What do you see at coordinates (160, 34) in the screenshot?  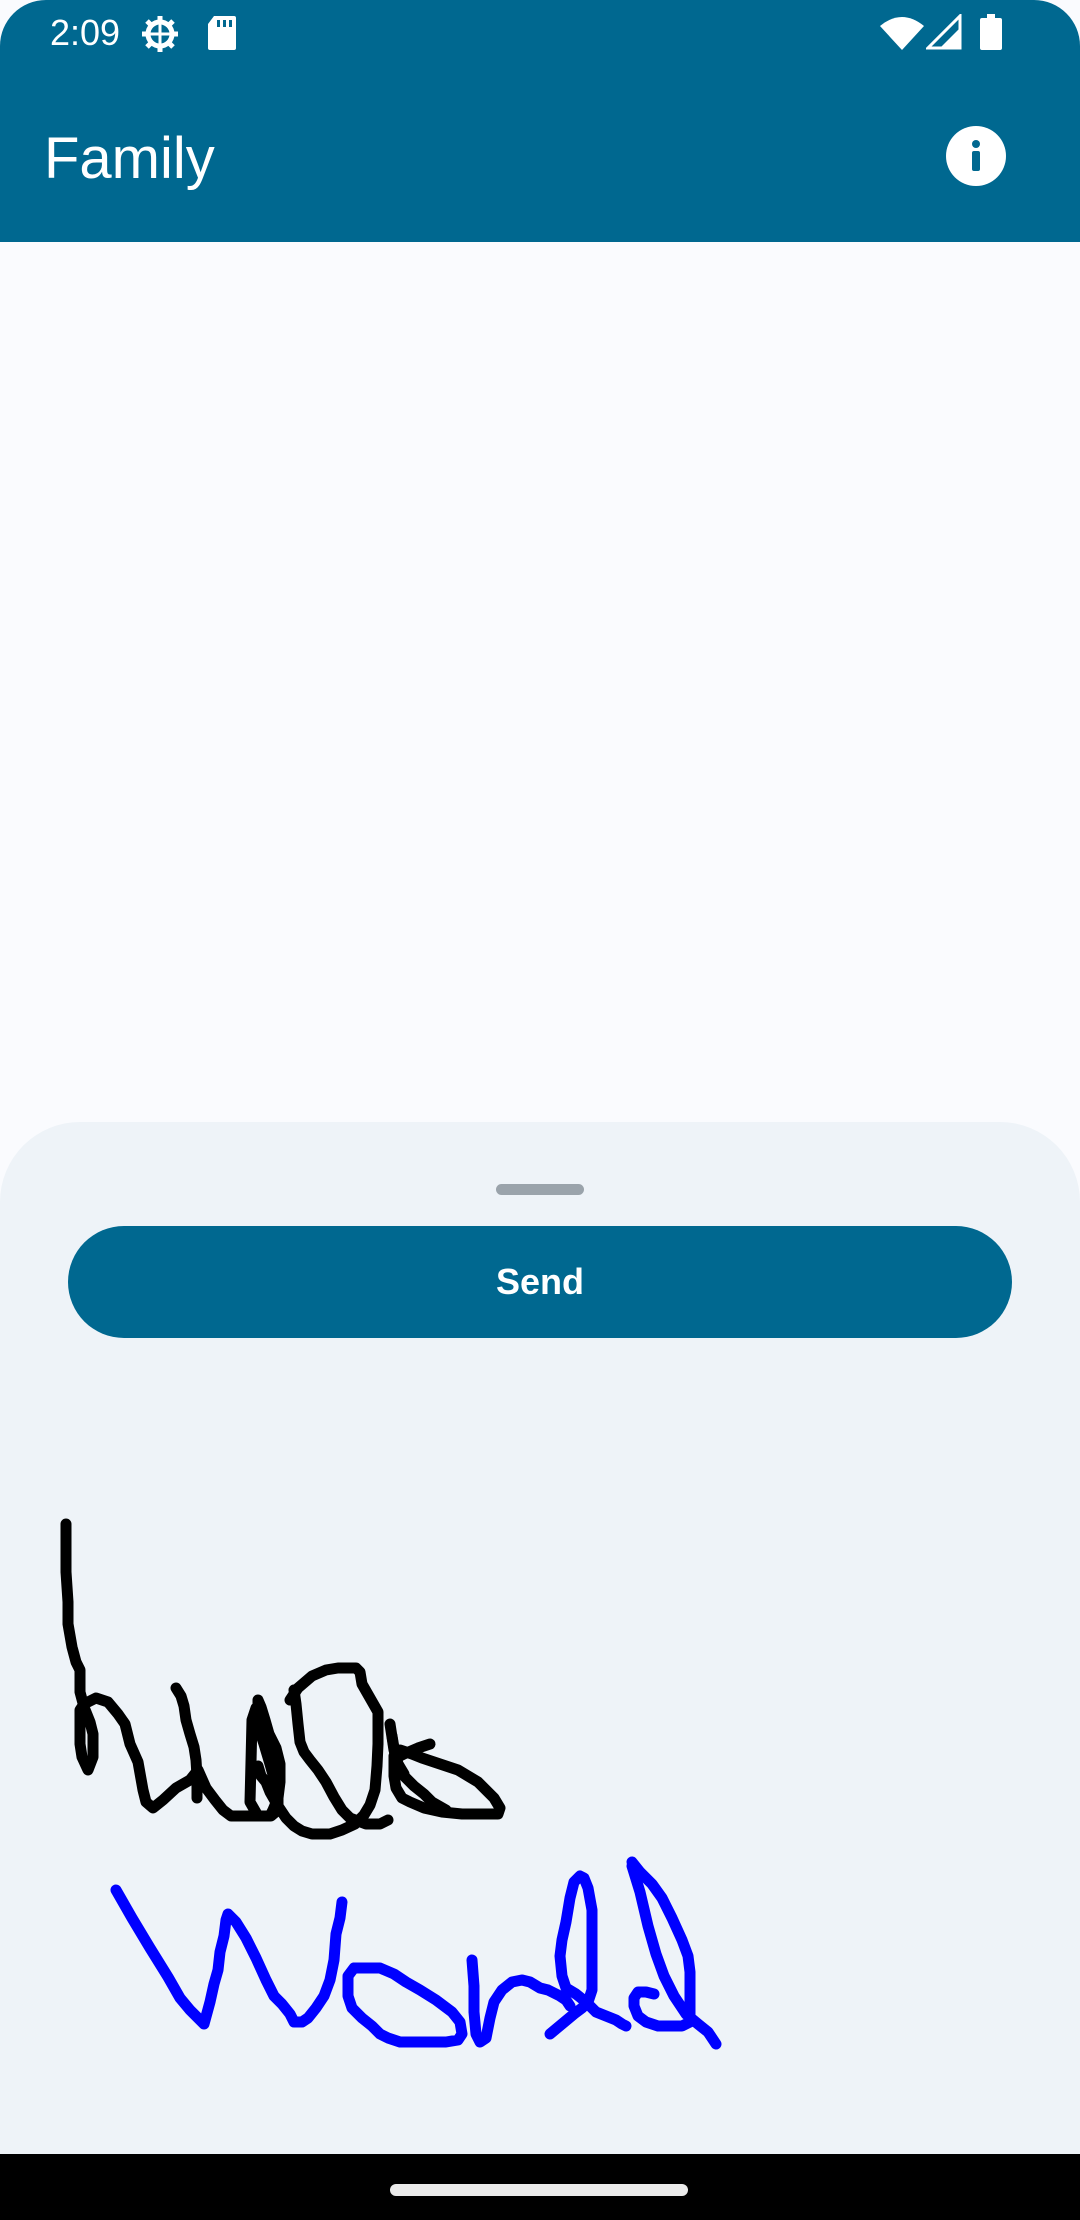 I see `gear-icon` at bounding box center [160, 34].